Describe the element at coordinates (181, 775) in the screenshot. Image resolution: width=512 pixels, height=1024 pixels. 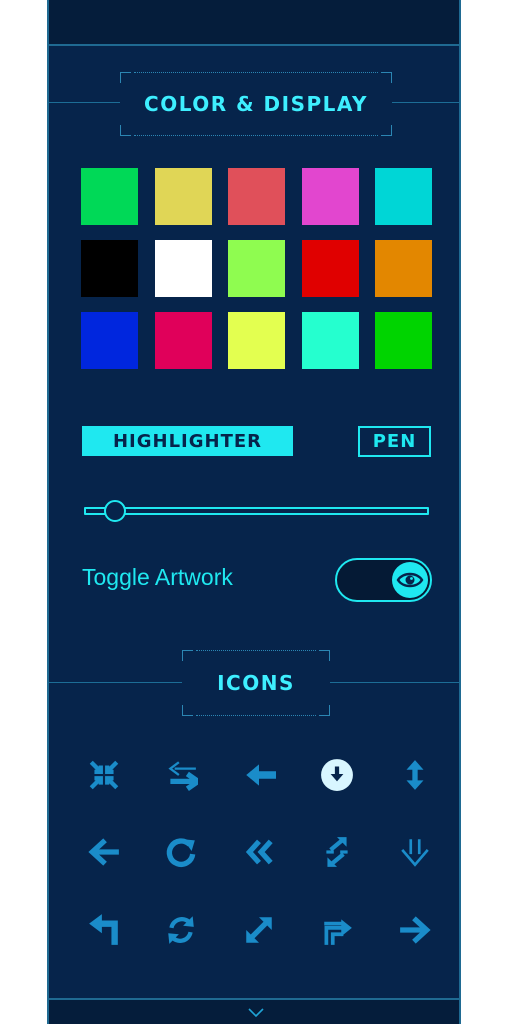
I see `swap-arrows-icon` at that location.